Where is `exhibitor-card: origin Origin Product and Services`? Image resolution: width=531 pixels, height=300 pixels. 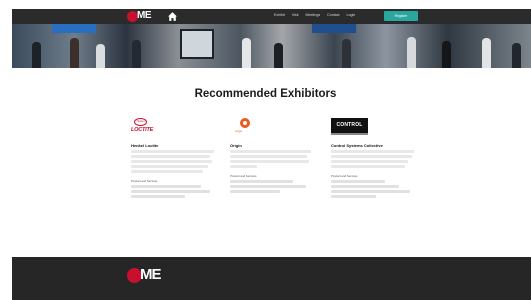 exhibitor-card: origin Origin Product and Services is located at coordinates (275, 155).